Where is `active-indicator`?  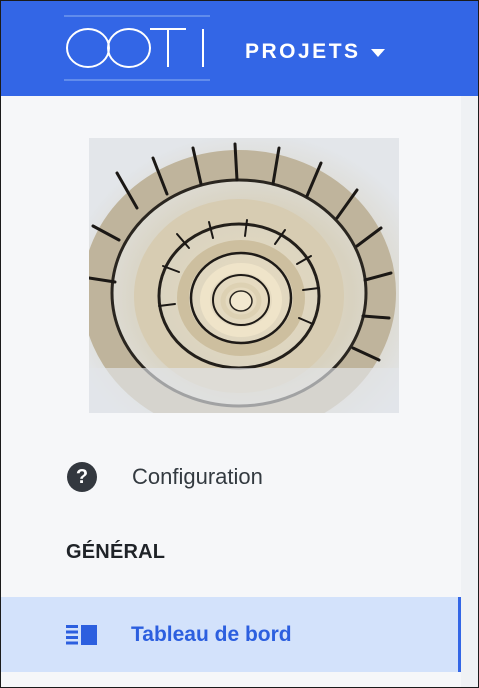 active-indicator is located at coordinates (459, 634).